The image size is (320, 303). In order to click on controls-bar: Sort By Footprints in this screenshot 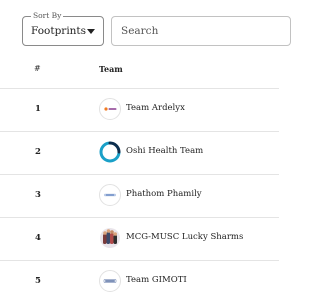, I will do `click(156, 28)`.